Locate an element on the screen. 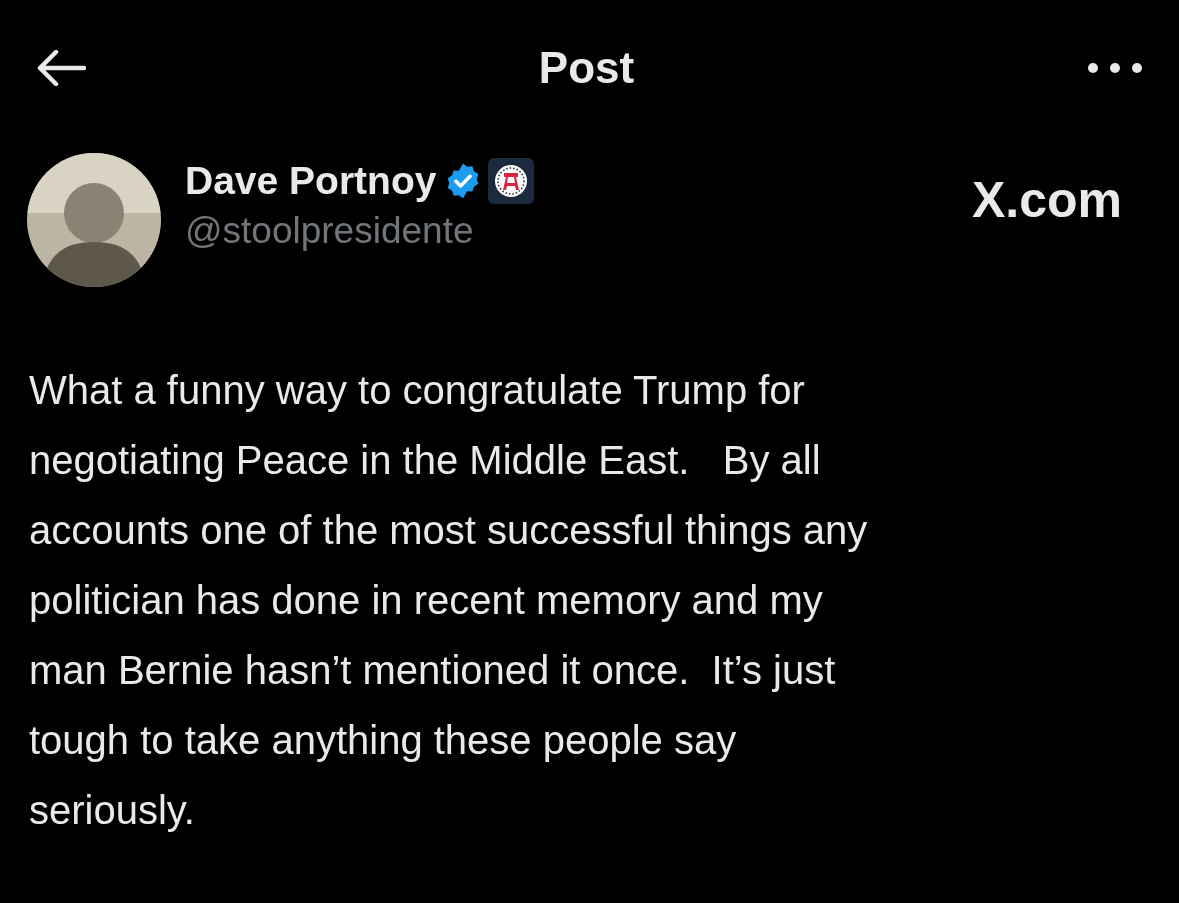  page-title: Post is located at coordinates (586, 67).